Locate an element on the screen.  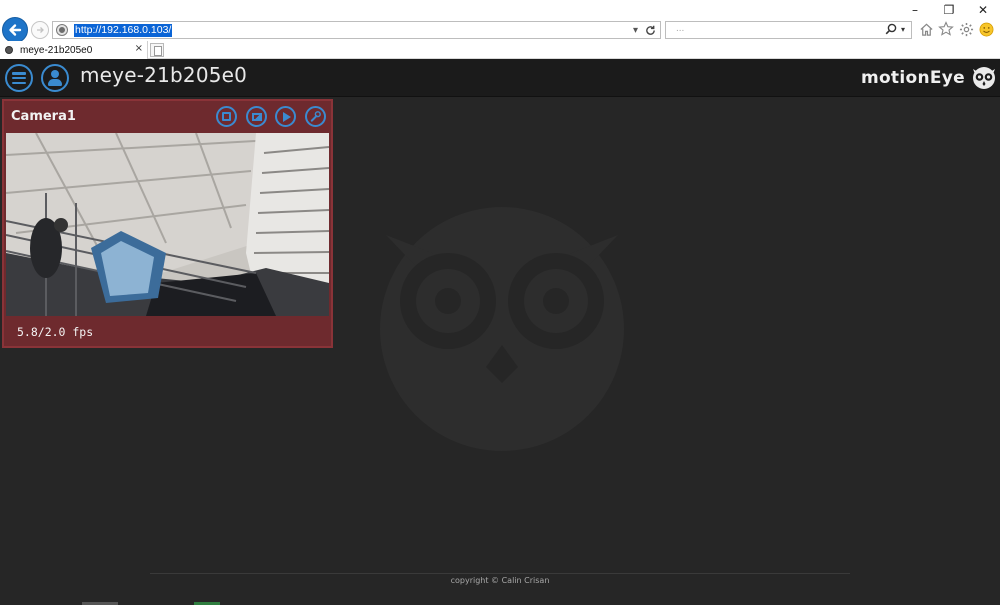
camera-frame: Camera1 5.8/2.0 fps is located at coordinates (167, 223).